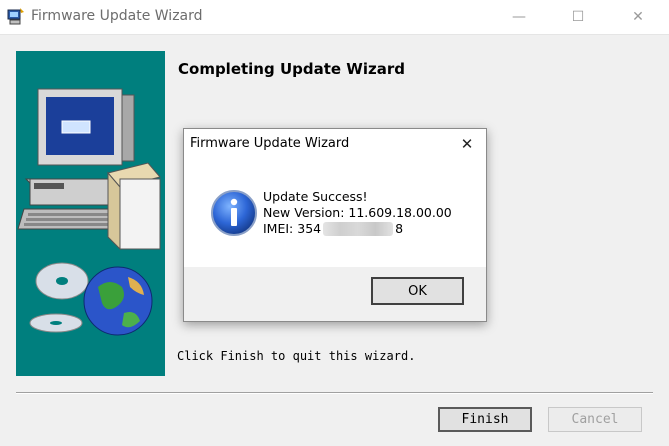 This screenshot has width=669, height=446. Describe the element at coordinates (315, 196) in the screenshot. I see `update-status-text: Update Success!` at that location.